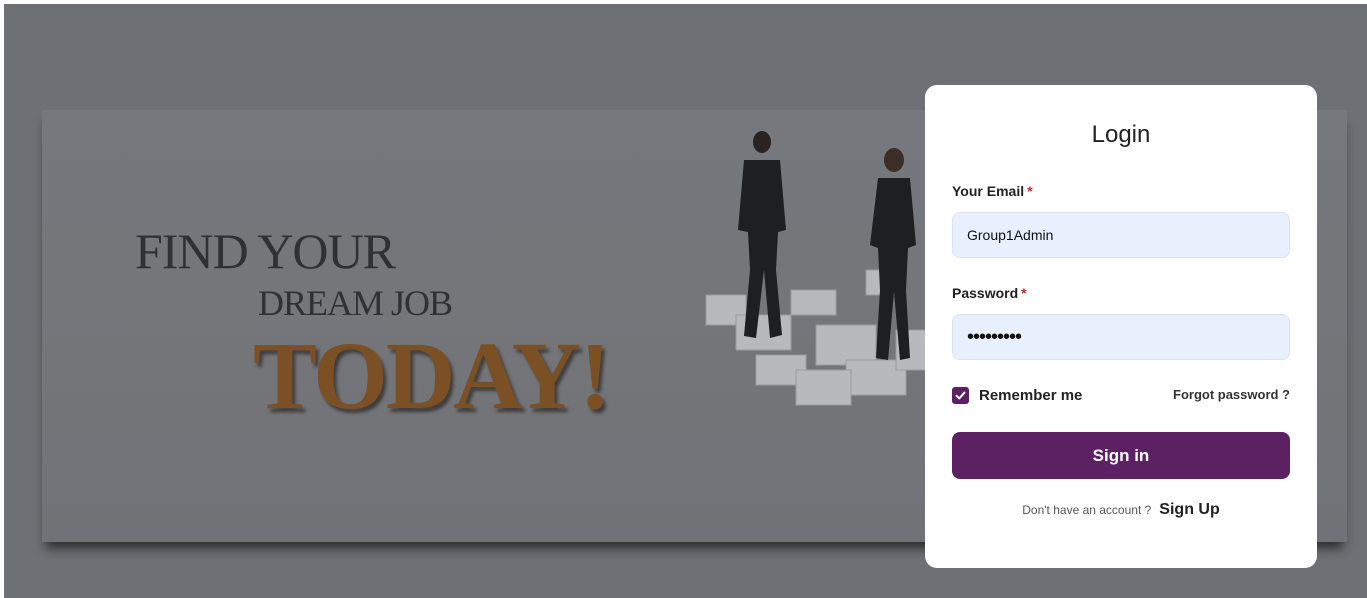  What do you see at coordinates (1121, 134) in the screenshot?
I see `login-title: Login` at bounding box center [1121, 134].